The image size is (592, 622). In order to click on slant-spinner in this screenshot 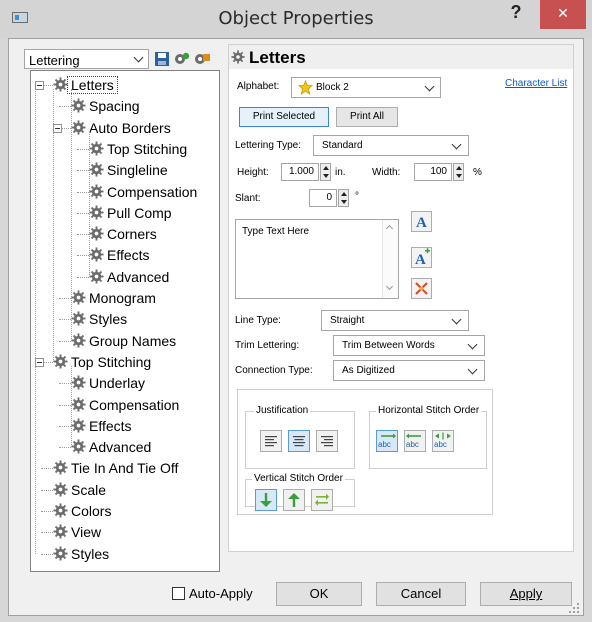, I will do `click(343, 198)`.